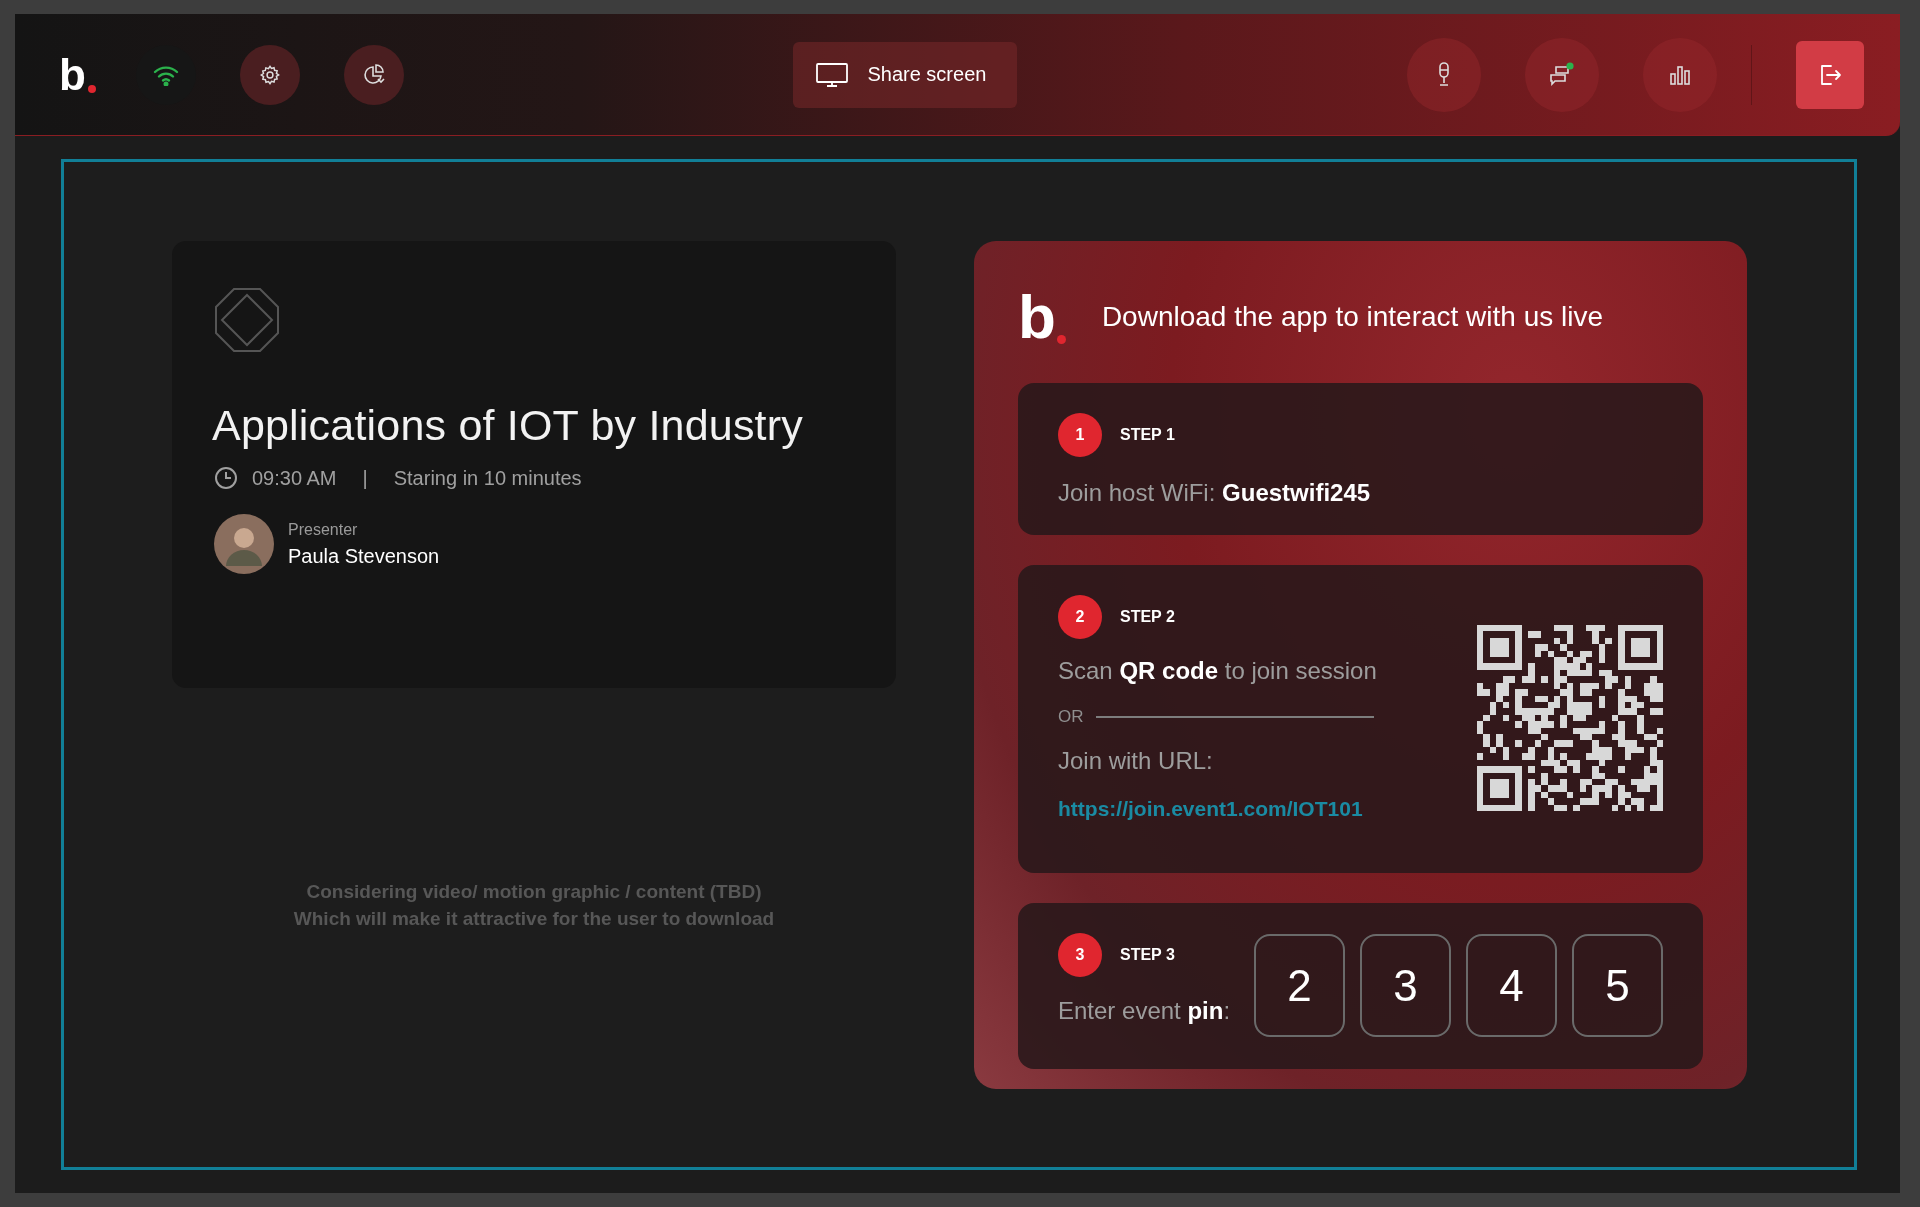 The width and height of the screenshot is (1920, 1207). Describe the element at coordinates (1215, 493) in the screenshot. I see `step-instruction: Join host WiFi: Guestwifi245` at that location.